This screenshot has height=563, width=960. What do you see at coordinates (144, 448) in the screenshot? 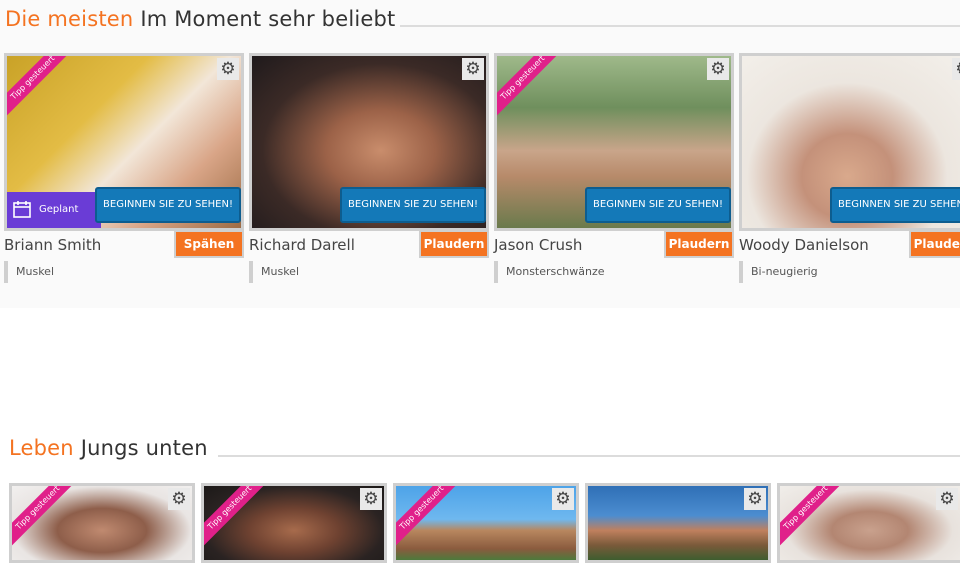
I see `section-title-rest: Jungs unten` at bounding box center [144, 448].